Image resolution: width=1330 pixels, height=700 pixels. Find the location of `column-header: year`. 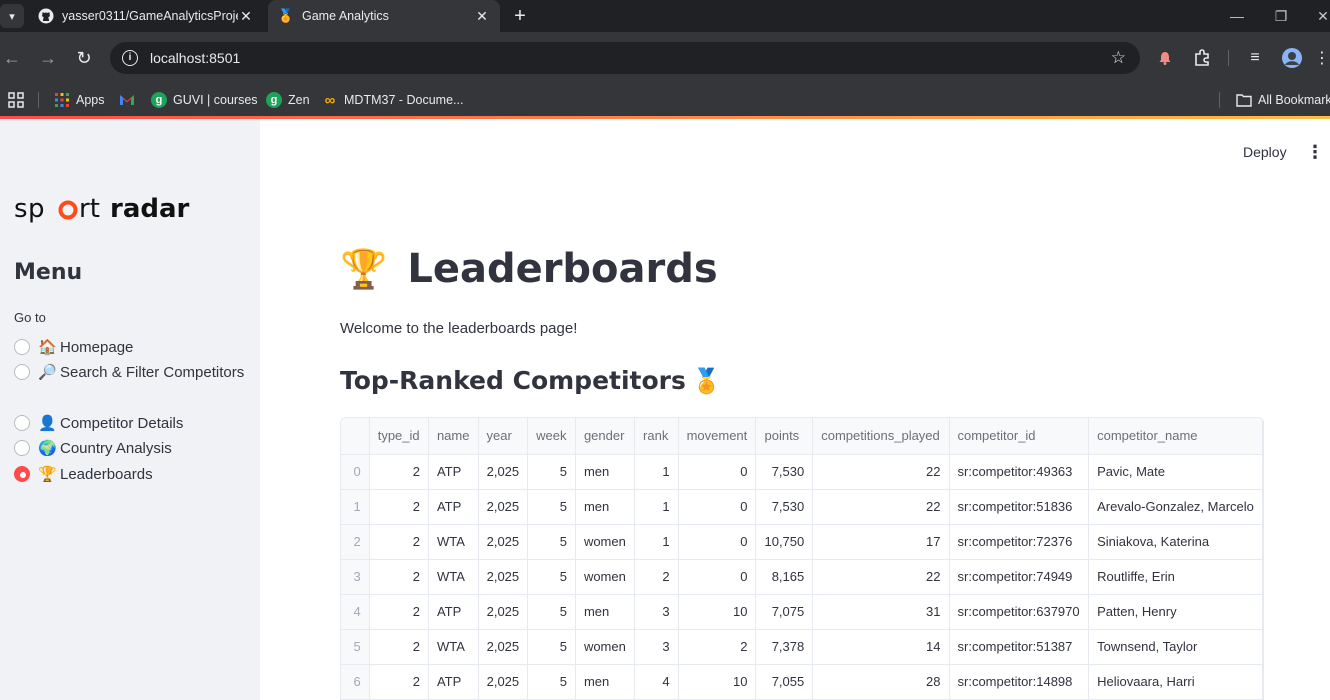

column-header: year is located at coordinates (503, 436).